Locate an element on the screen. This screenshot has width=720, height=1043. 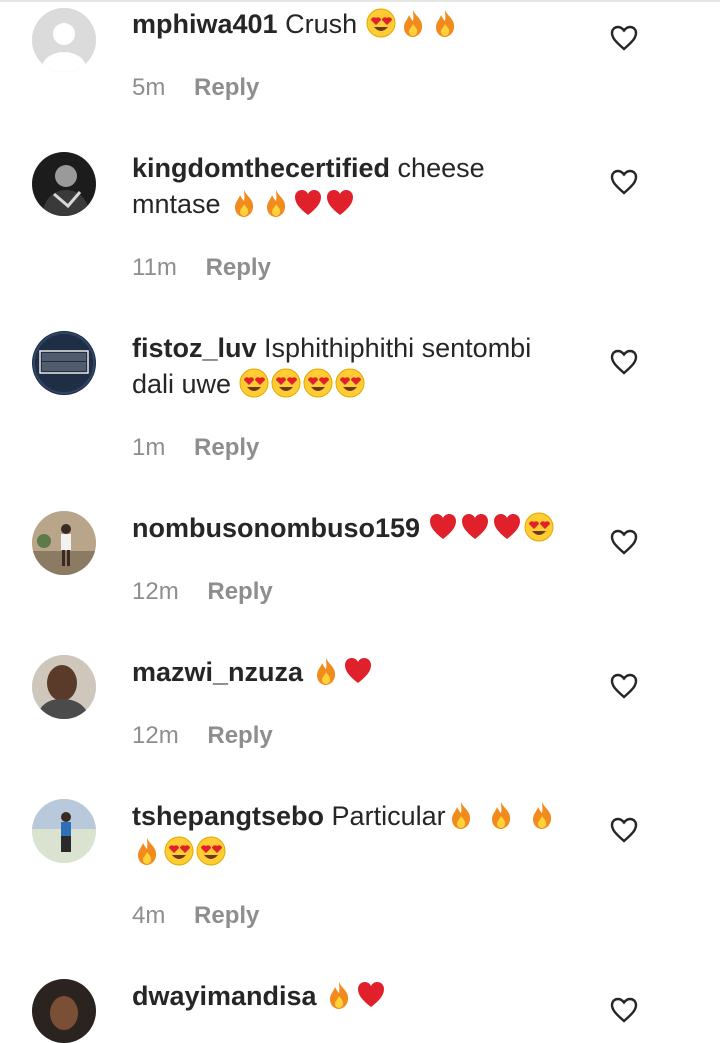
comment-text: dwayimandisa is located at coordinates (352, 996).